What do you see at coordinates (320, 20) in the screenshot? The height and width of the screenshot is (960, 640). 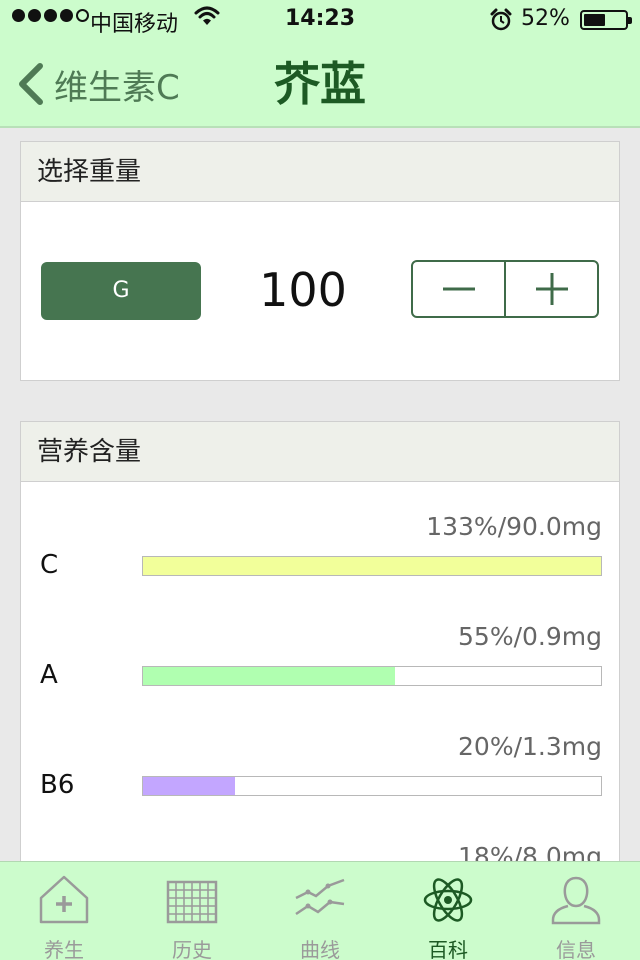 I see `status-bar: 中国移动 14:23 52%` at bounding box center [320, 20].